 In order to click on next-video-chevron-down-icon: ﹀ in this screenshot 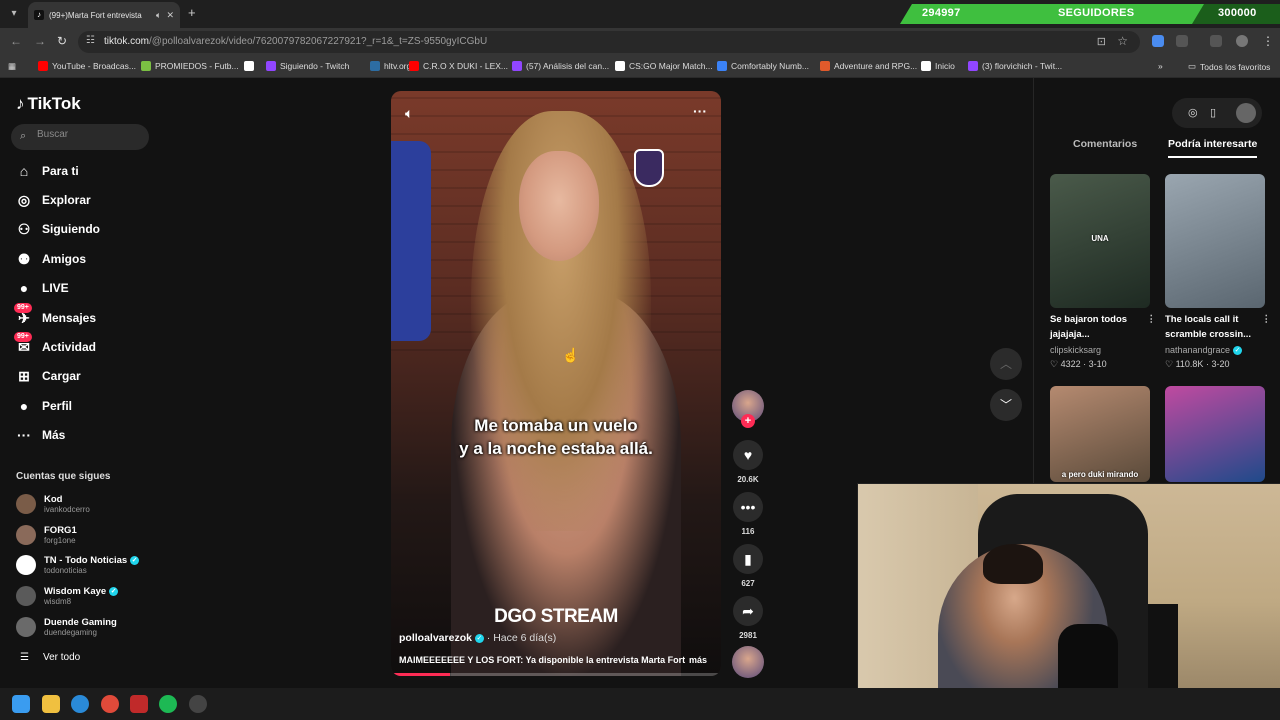, I will do `click(1006, 405)`.